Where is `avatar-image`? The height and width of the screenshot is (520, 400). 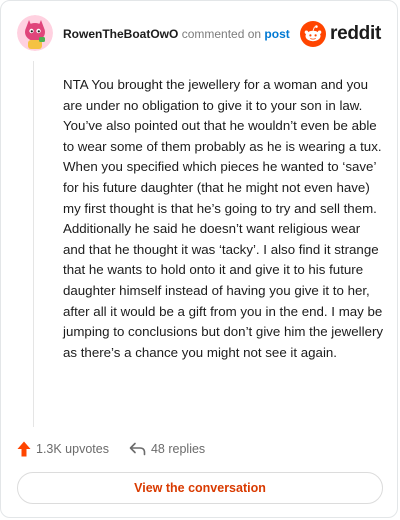
avatar-image is located at coordinates (35, 33).